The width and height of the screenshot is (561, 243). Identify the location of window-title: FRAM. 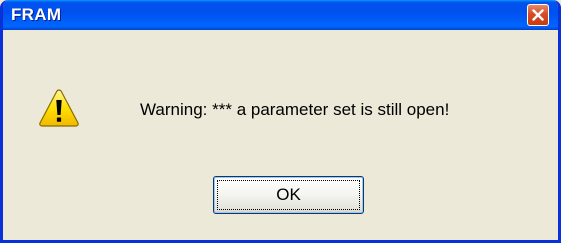
(36, 14).